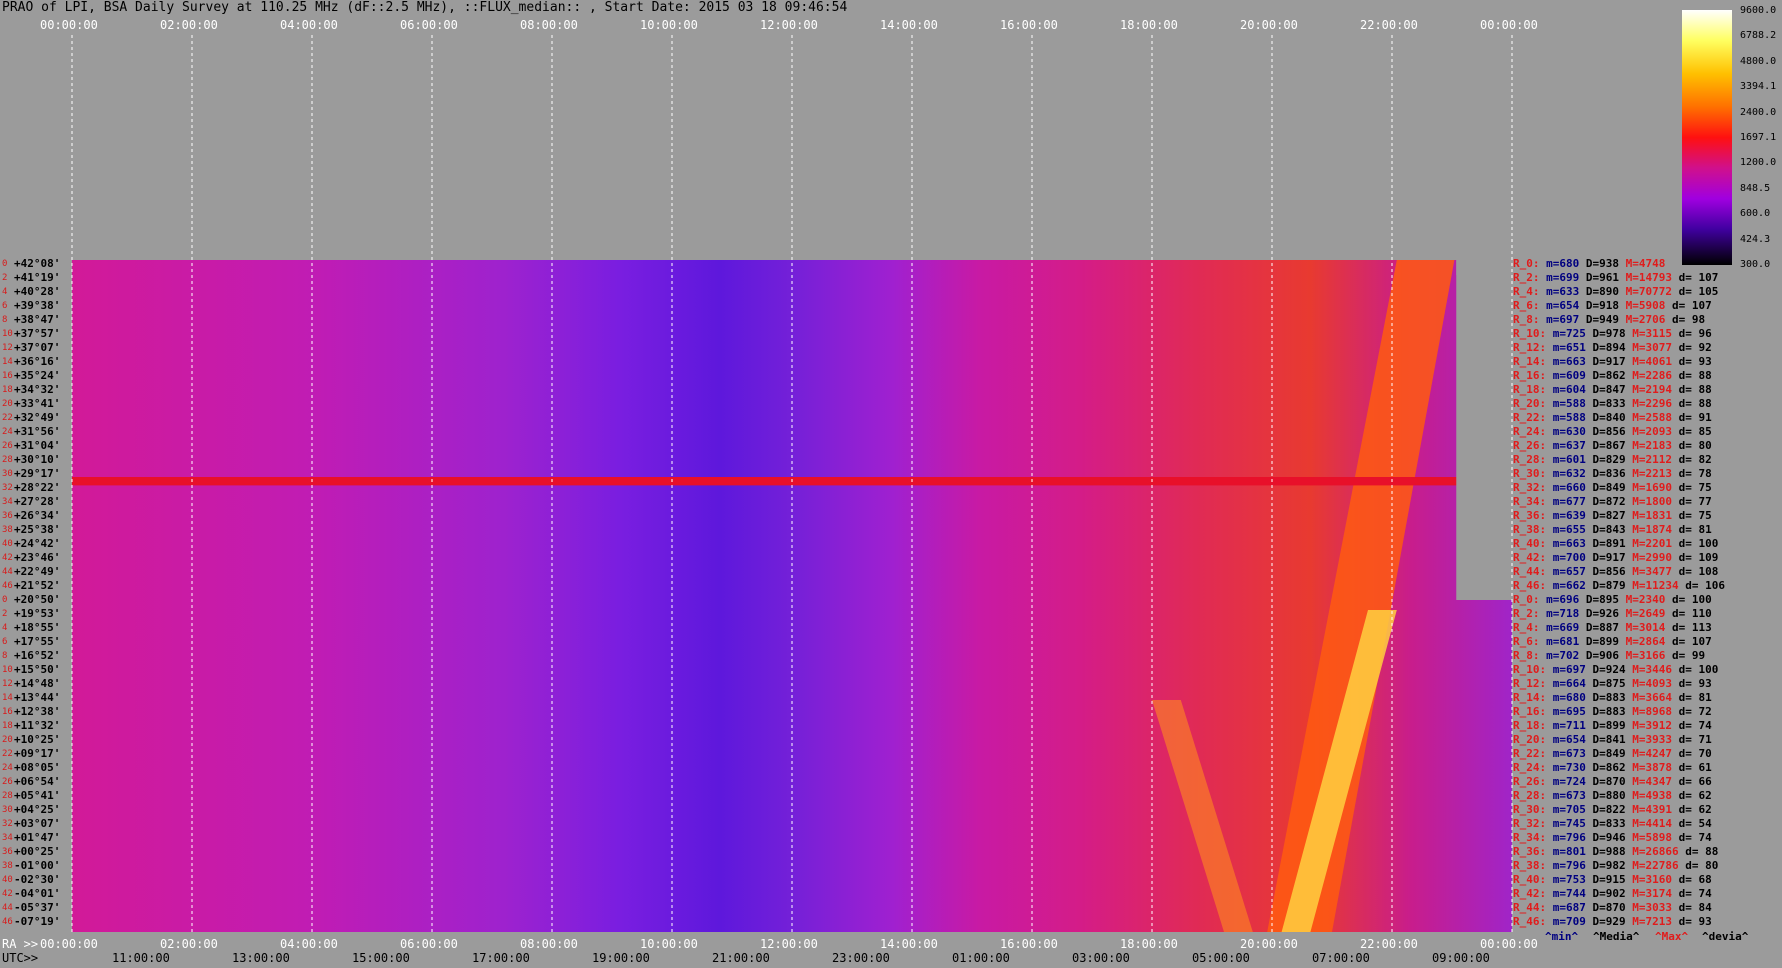 Image resolution: width=1782 pixels, height=968 pixels. Describe the element at coordinates (1612, 613) in the screenshot. I see `row-stat: R_2: m=718 D=926 M=2649 d= 110` at that location.